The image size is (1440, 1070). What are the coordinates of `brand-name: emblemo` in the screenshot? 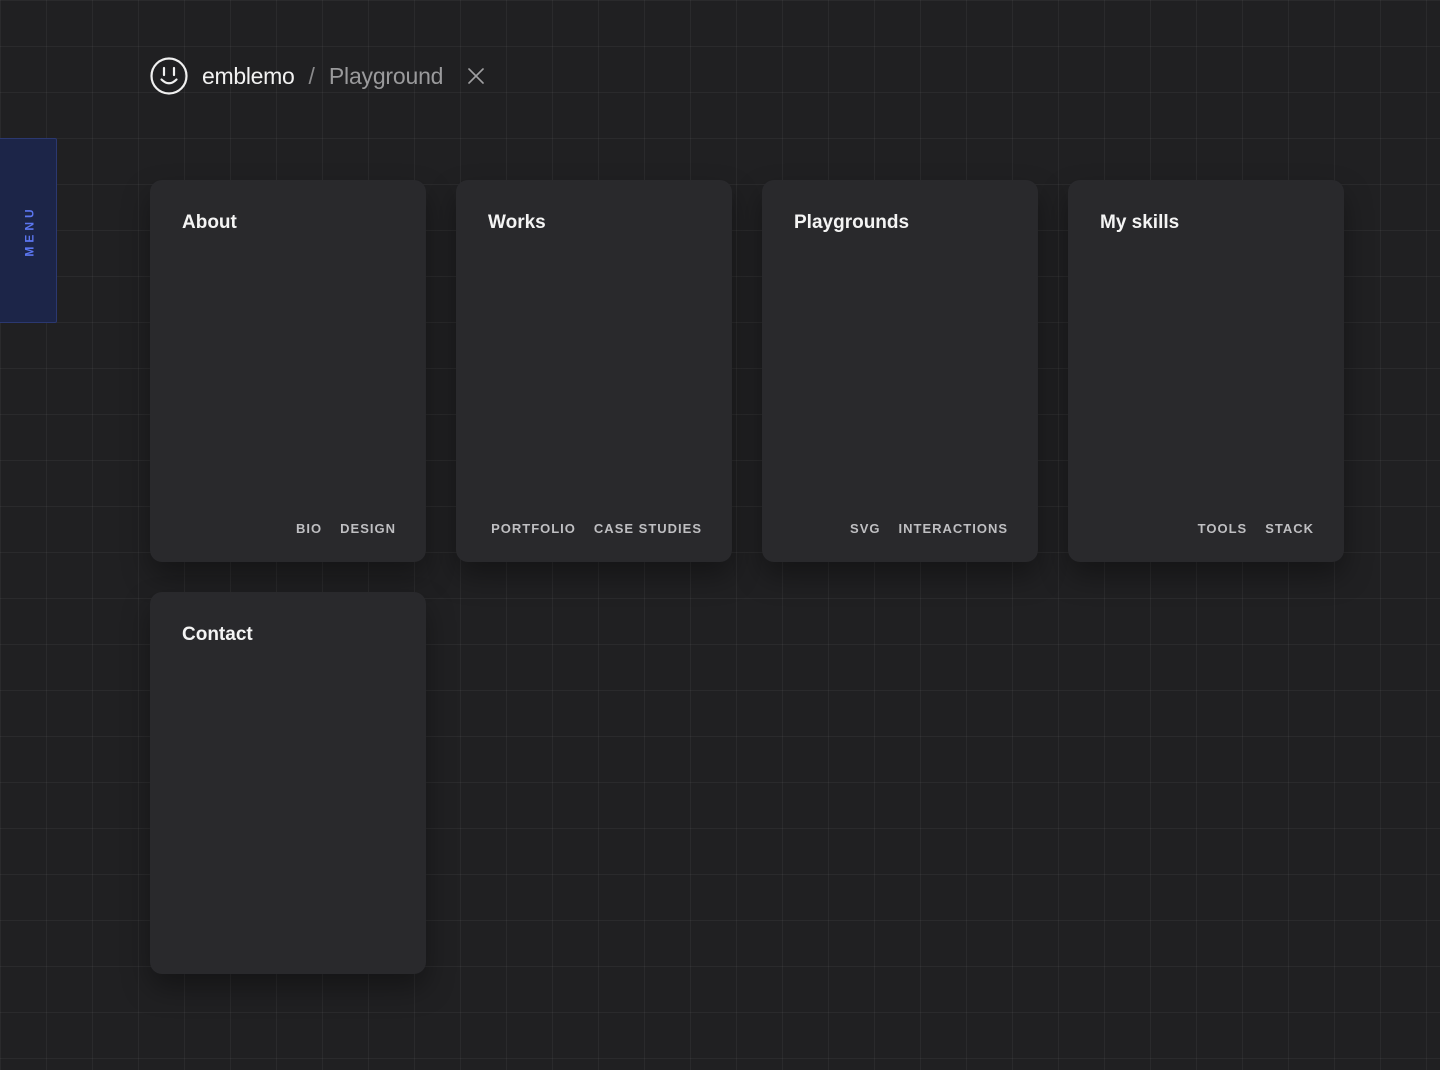 It's located at (248, 76).